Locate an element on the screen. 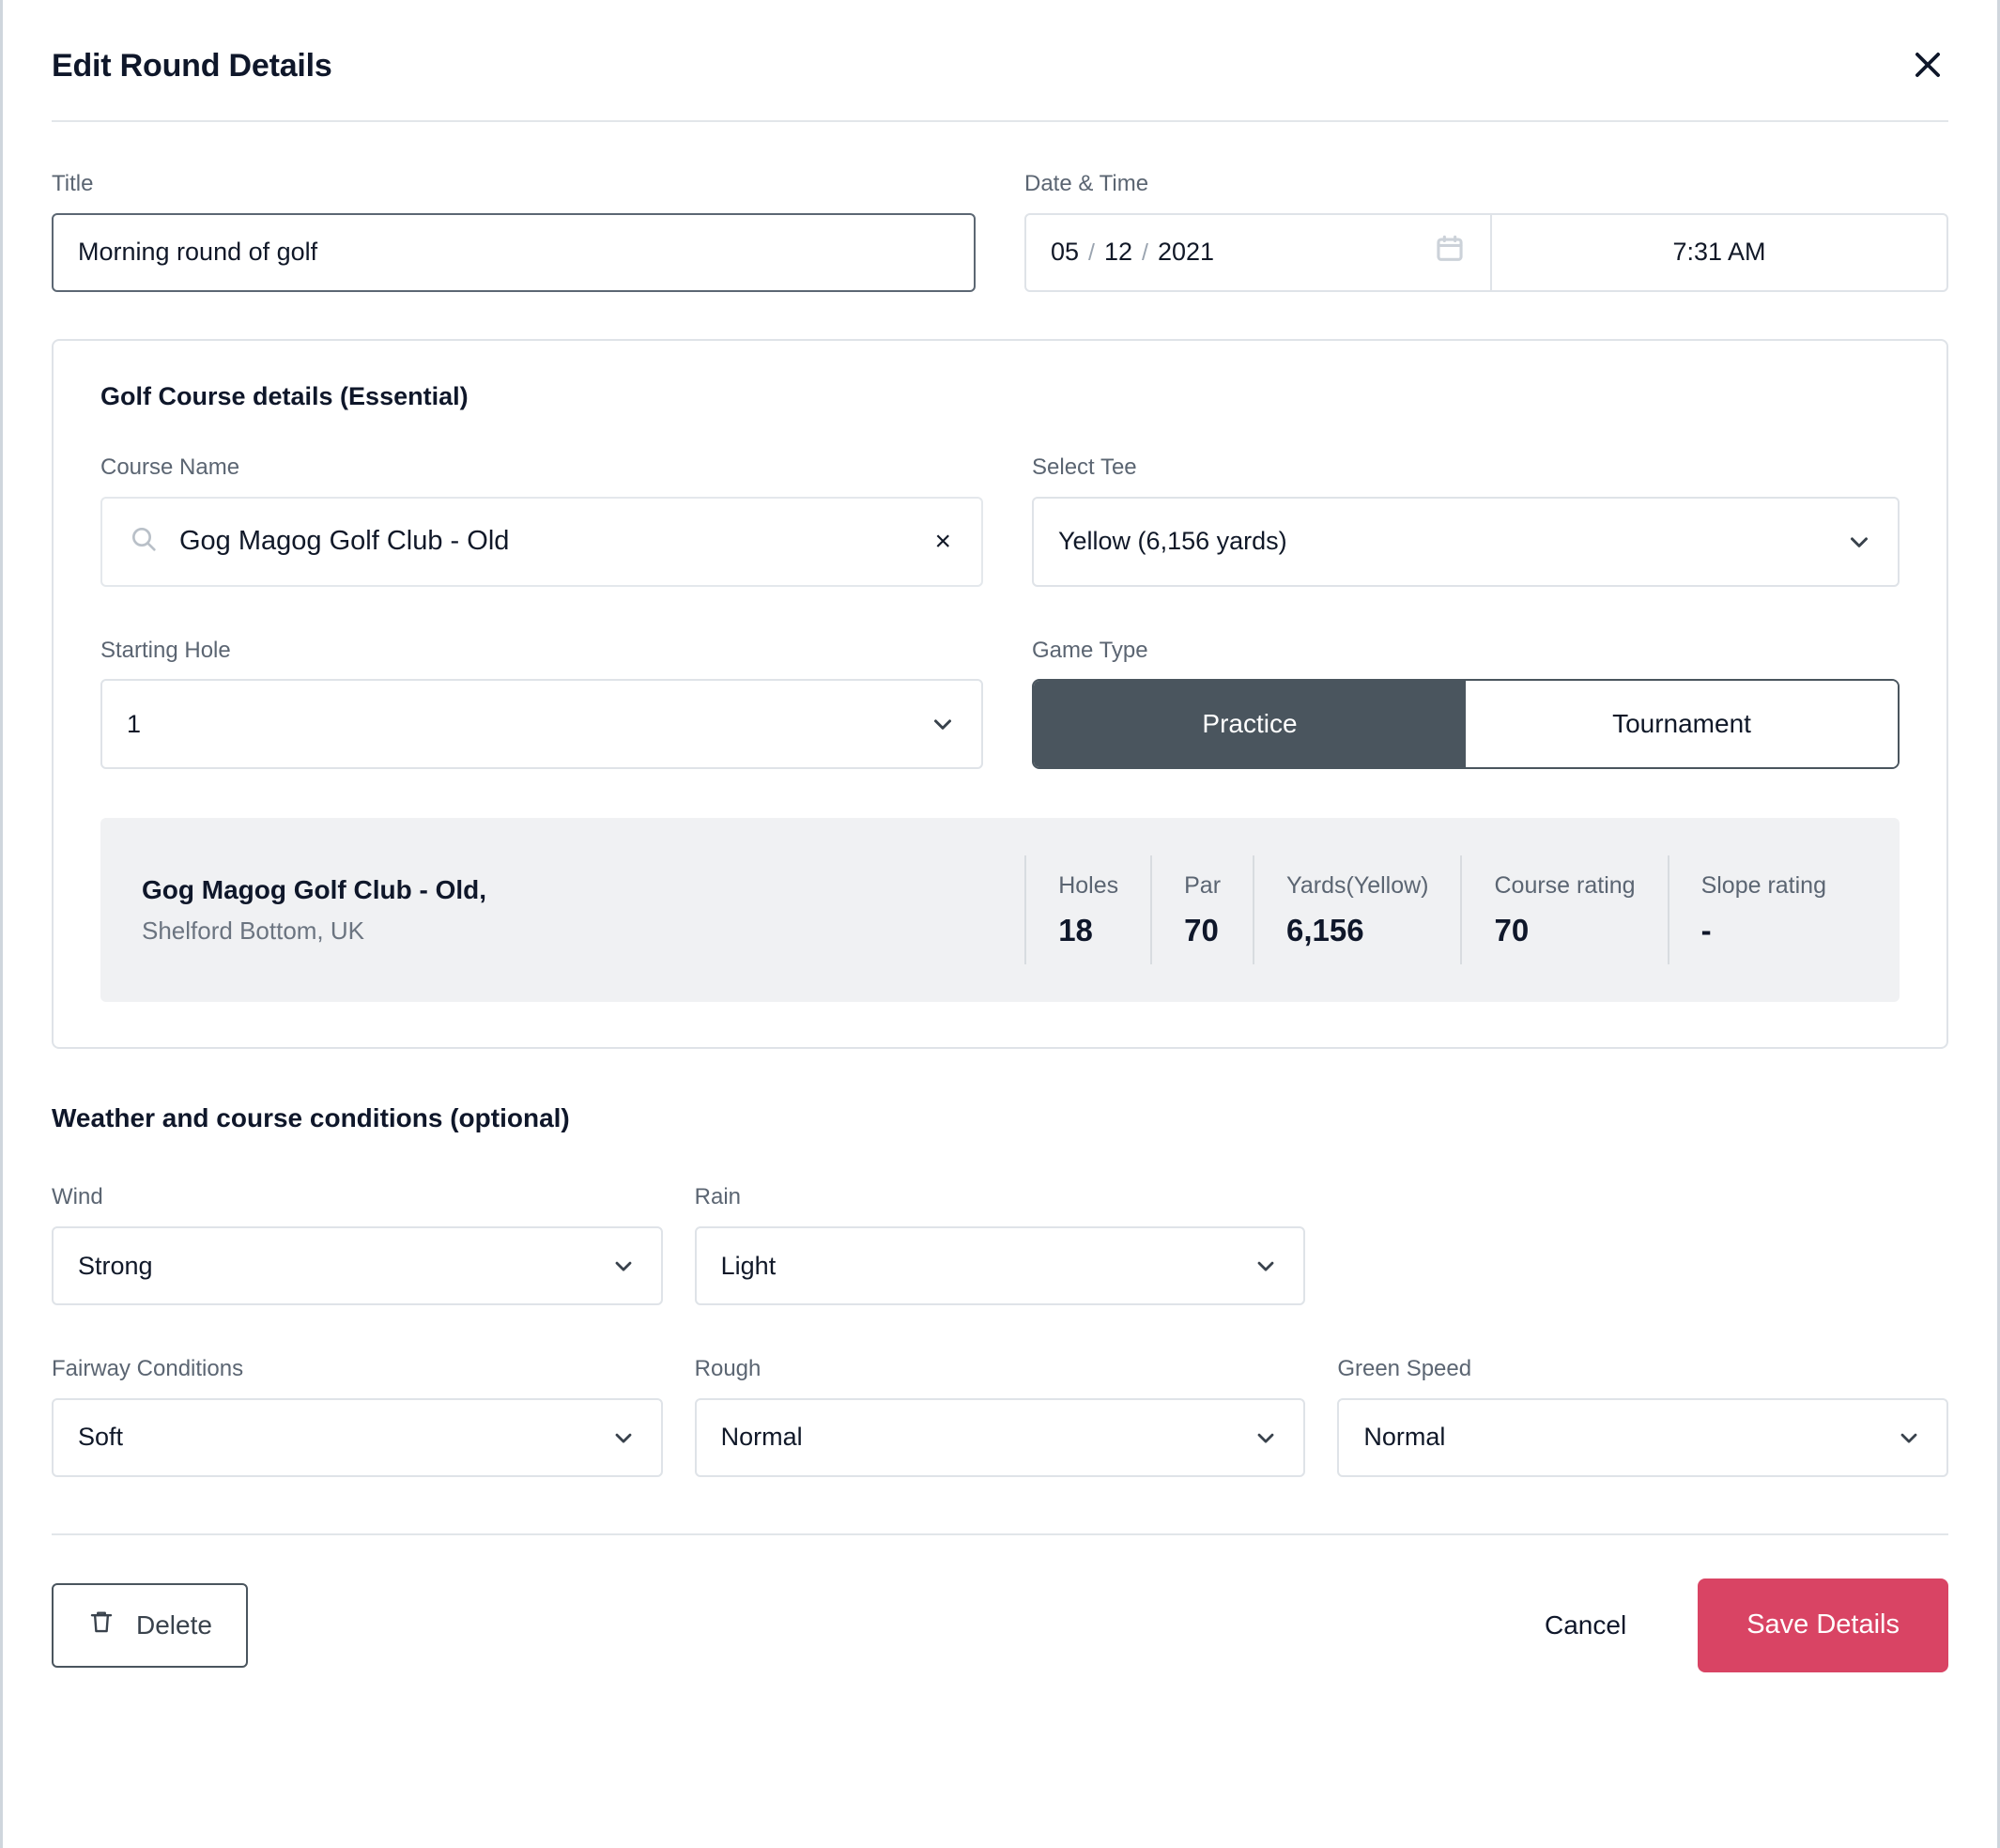 The height and width of the screenshot is (1848, 2000). stat-par-label: Par is located at coordinates (1203, 885).